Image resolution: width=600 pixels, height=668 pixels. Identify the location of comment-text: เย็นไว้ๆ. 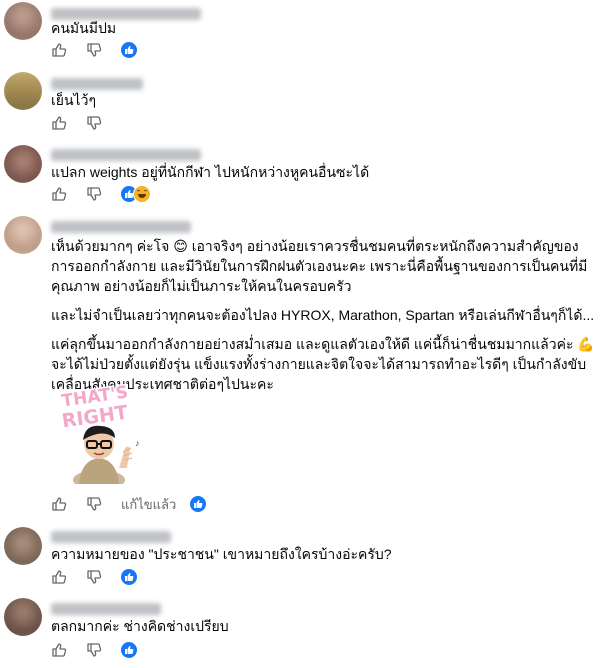
(323, 100).